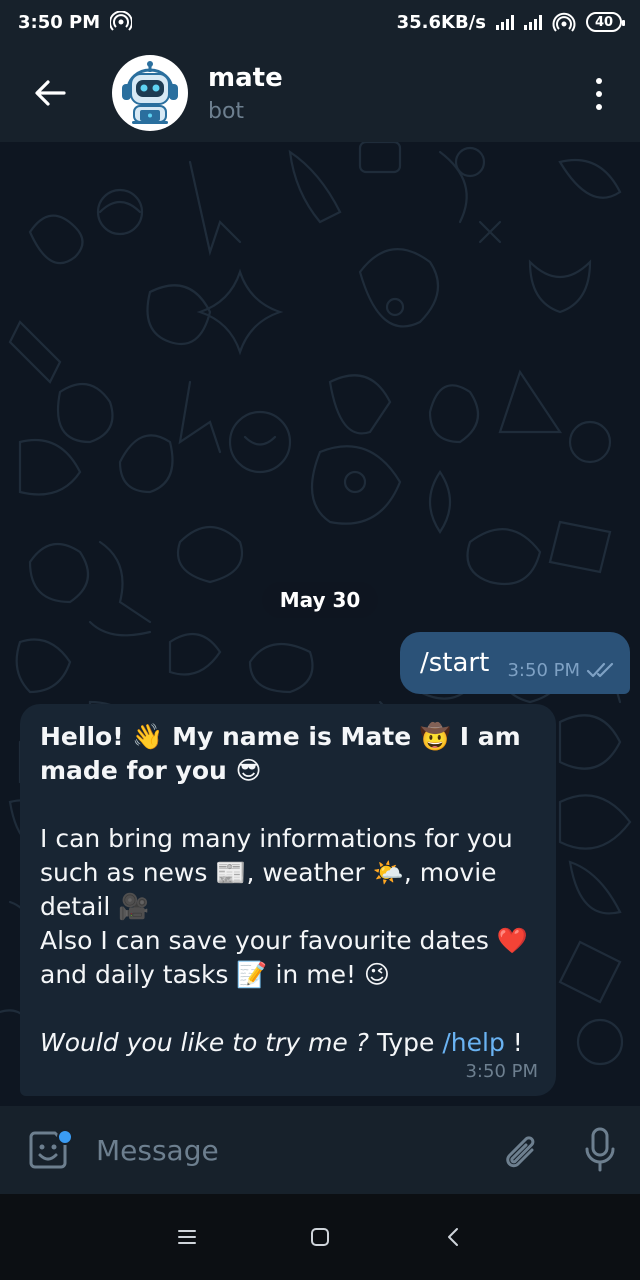 Image resolution: width=640 pixels, height=1280 pixels. Describe the element at coordinates (288, 1150) in the screenshot. I see `message-input` at that location.